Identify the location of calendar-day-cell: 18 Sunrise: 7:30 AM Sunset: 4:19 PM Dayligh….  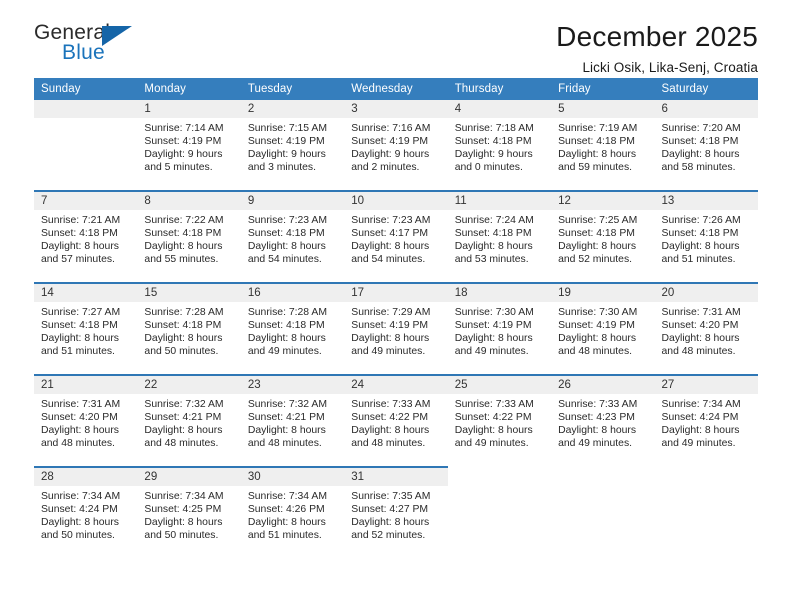
(499, 328).